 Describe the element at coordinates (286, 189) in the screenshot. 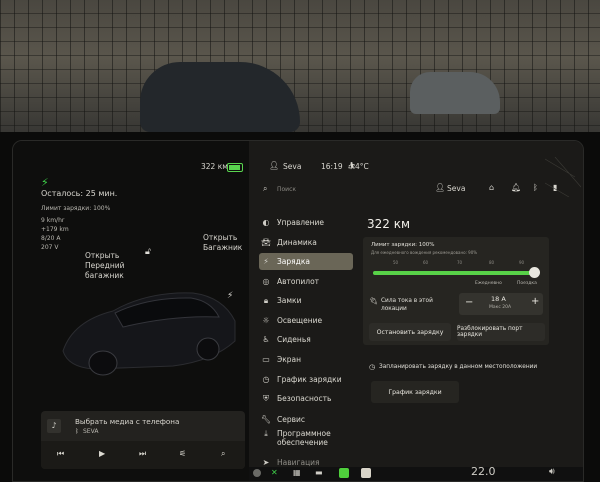

I see `search-input: Поиск` at that location.